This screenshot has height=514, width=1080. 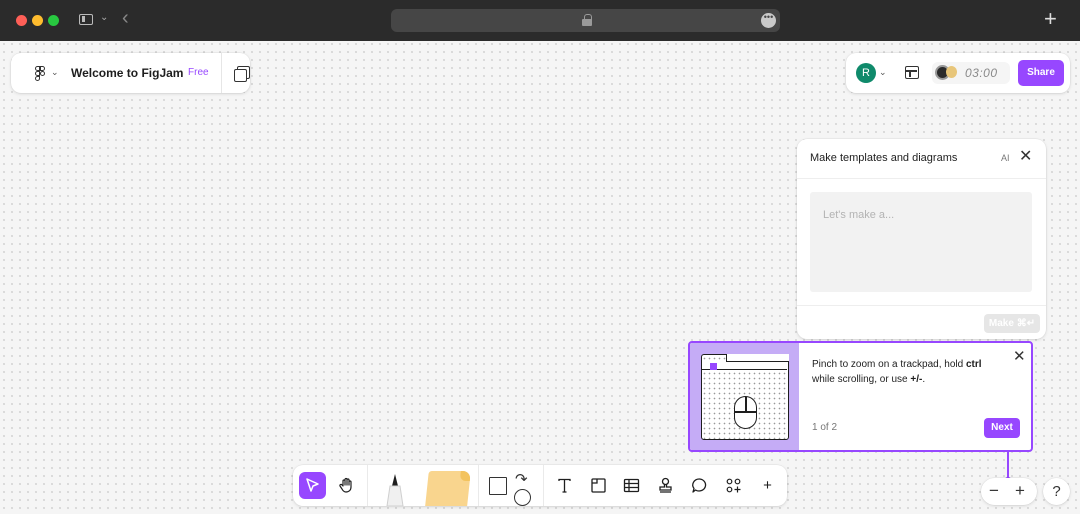 What do you see at coordinates (884, 158) in the screenshot?
I see `templates-title: Make templates and diagrams` at bounding box center [884, 158].